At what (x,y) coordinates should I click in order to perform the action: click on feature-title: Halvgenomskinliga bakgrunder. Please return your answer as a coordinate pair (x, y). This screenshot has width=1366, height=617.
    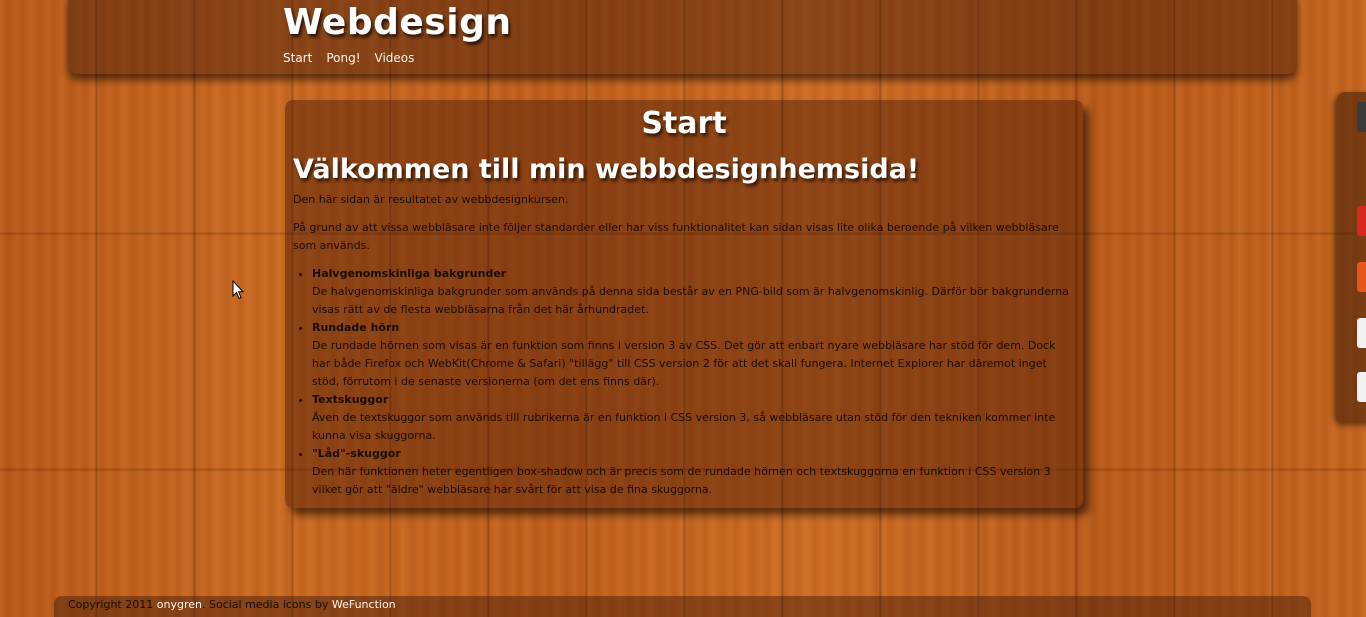
    Looking at the image, I should click on (409, 273).